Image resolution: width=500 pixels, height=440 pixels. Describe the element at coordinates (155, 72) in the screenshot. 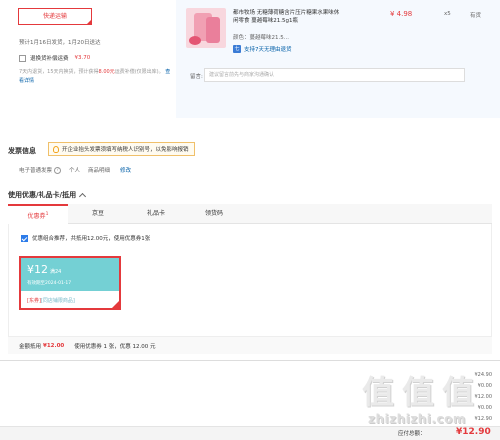

I see `insurance-desc-text-3: 出库)。` at that location.